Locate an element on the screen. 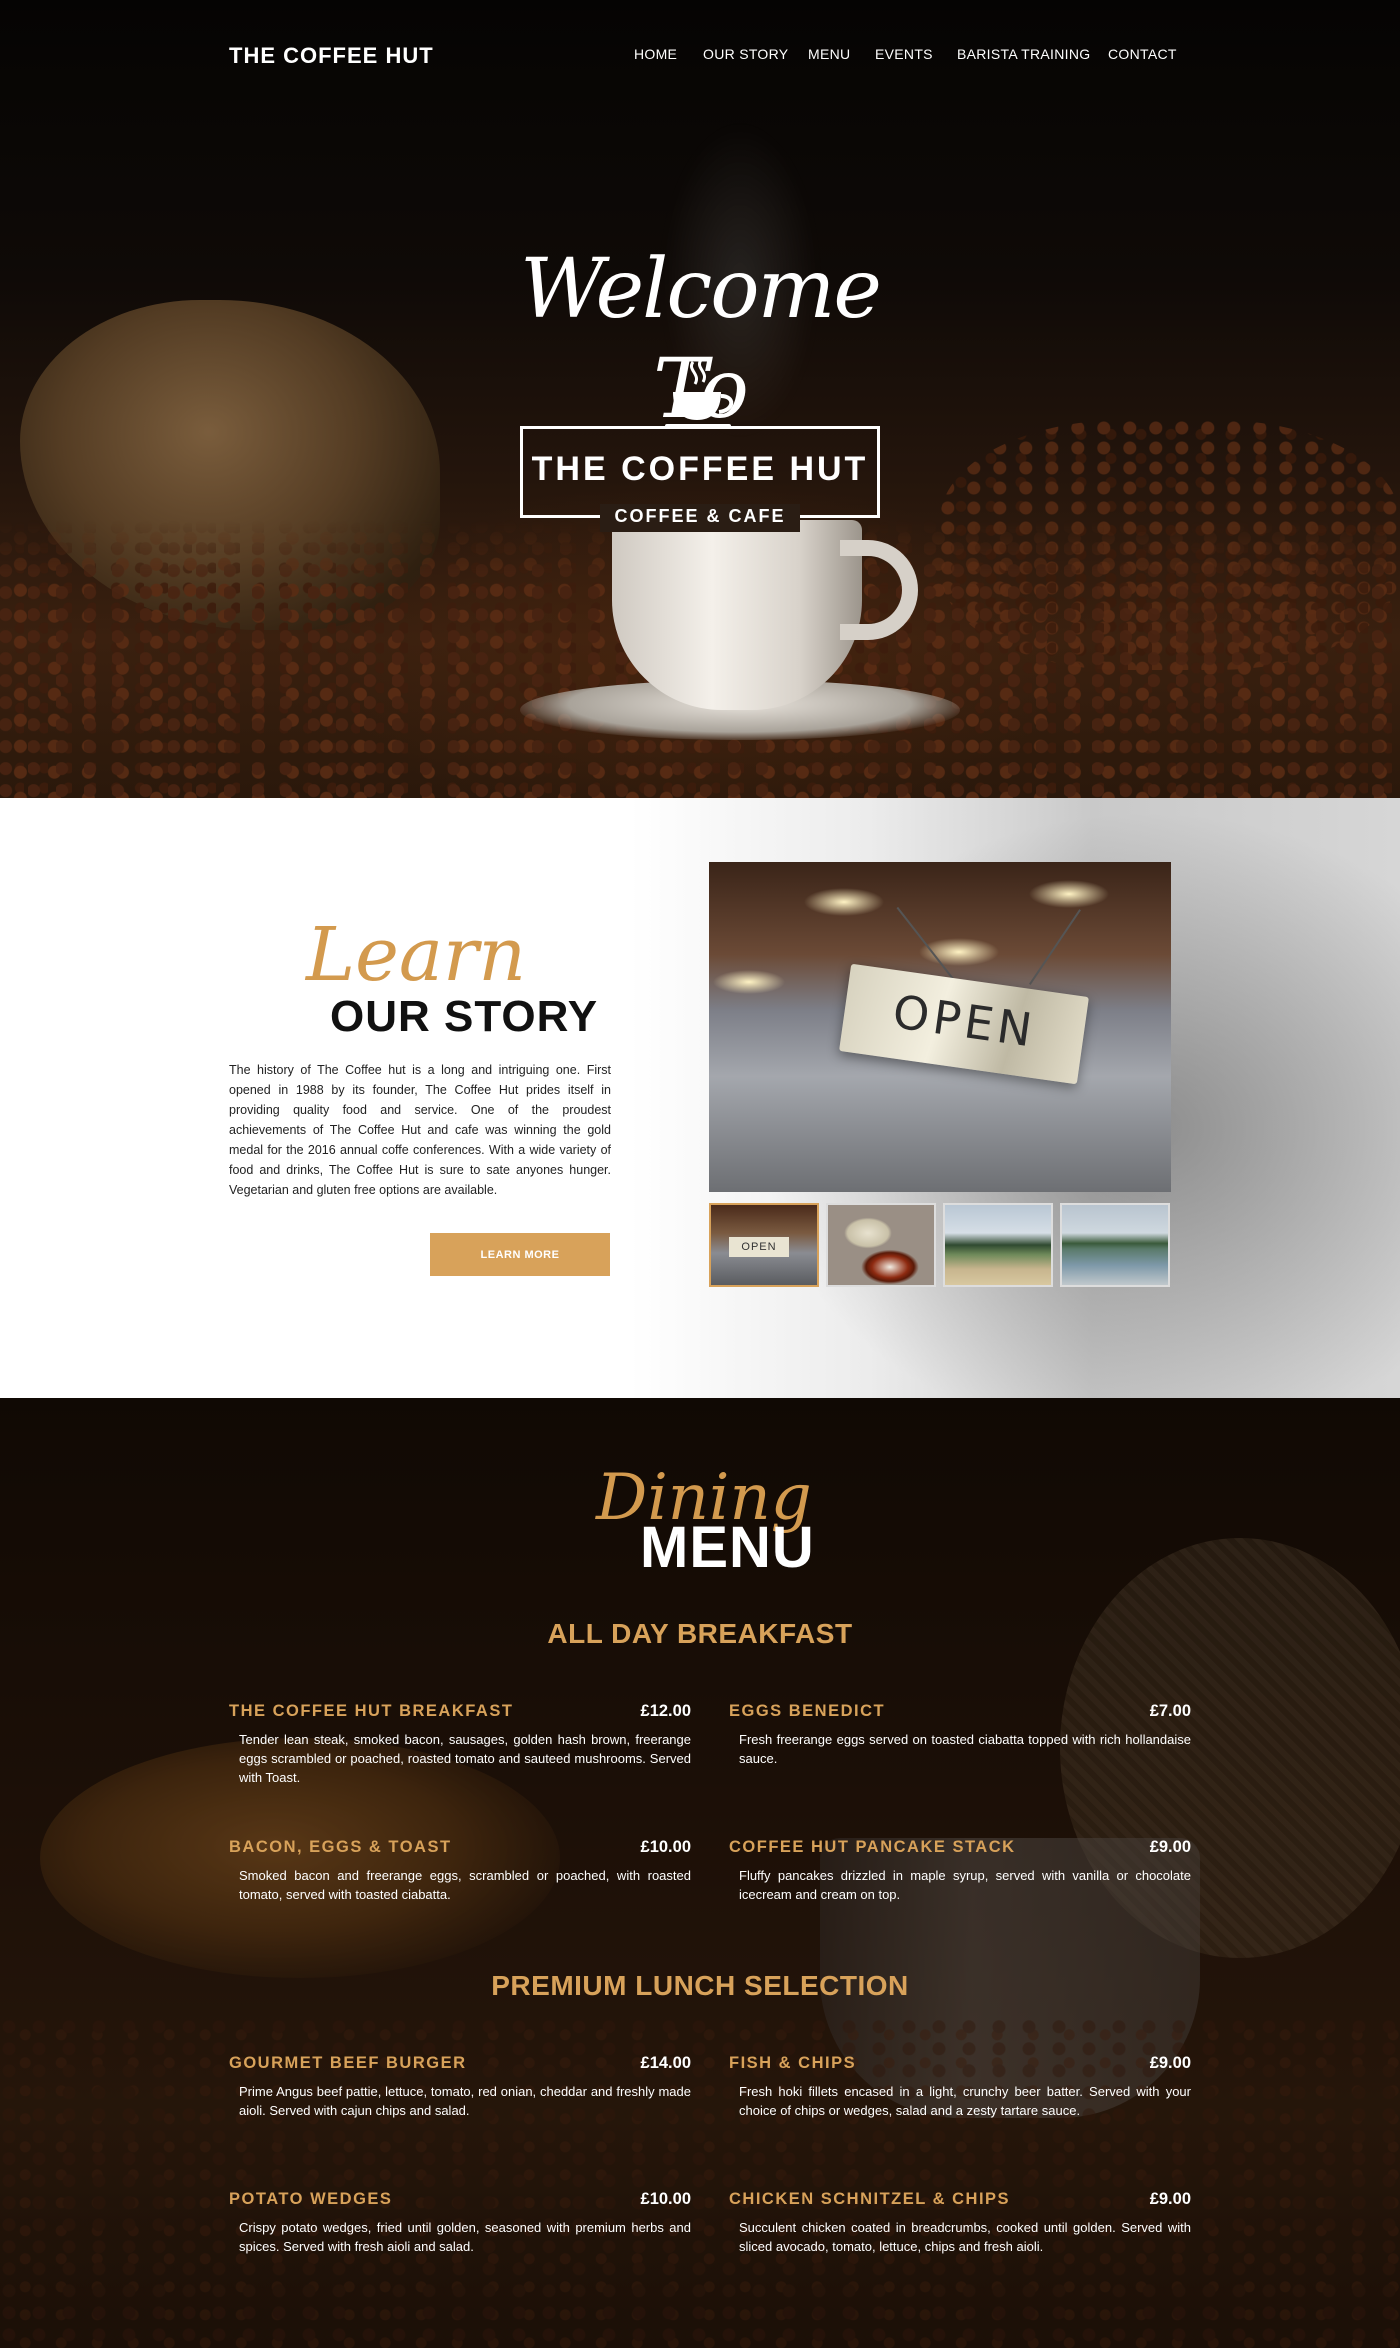 This screenshot has height=2348, width=1400. gallery-thumb-food is located at coordinates (881, 1245).